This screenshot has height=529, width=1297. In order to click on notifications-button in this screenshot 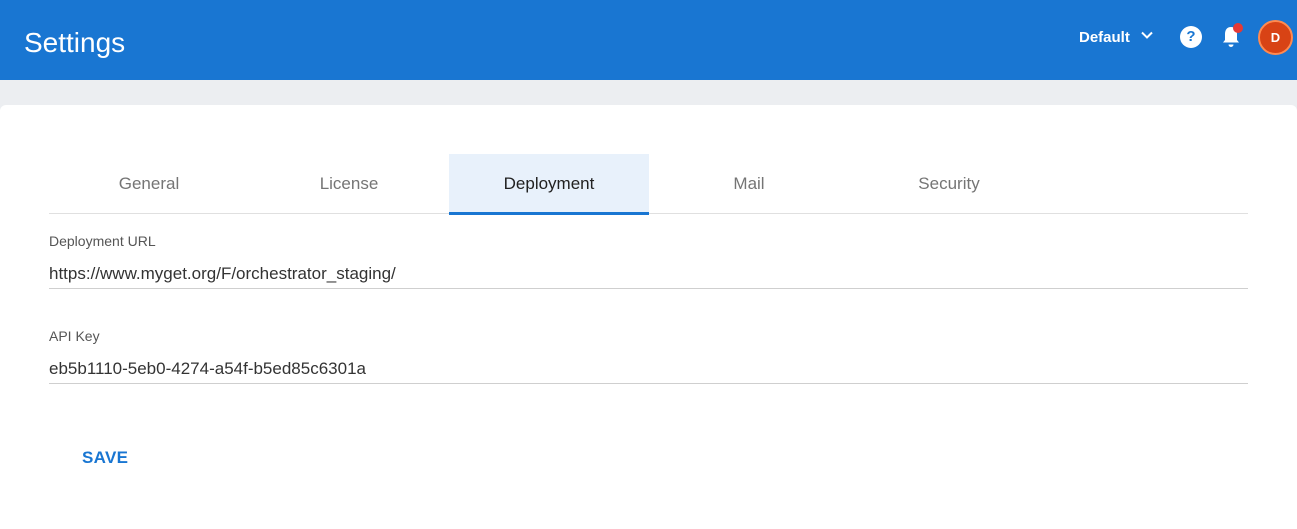, I will do `click(1231, 36)`.